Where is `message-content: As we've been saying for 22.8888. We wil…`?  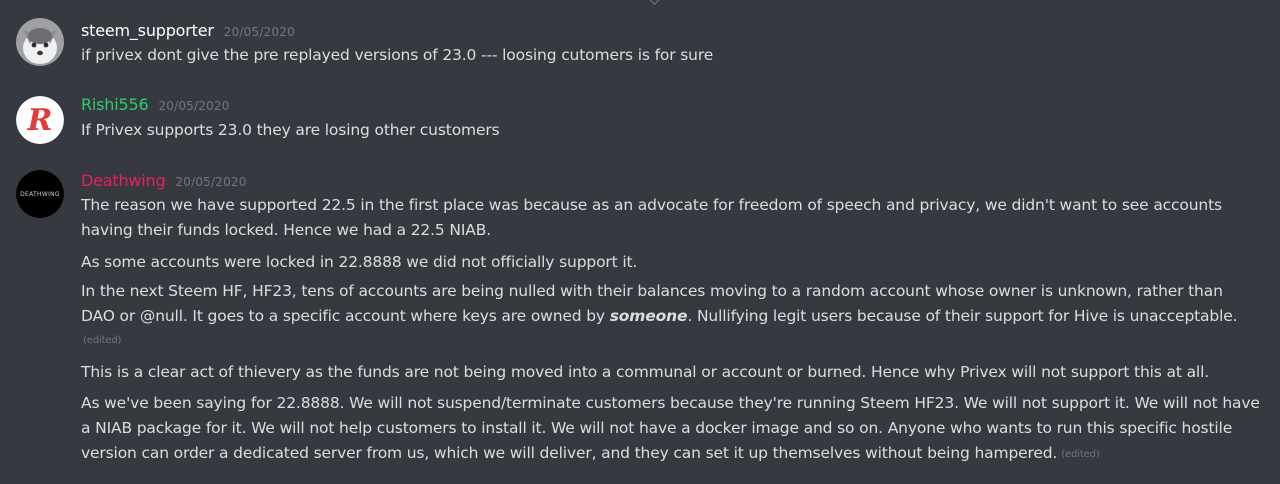 message-content: As we've been saying for 22.8888. We wil… is located at coordinates (671, 429).